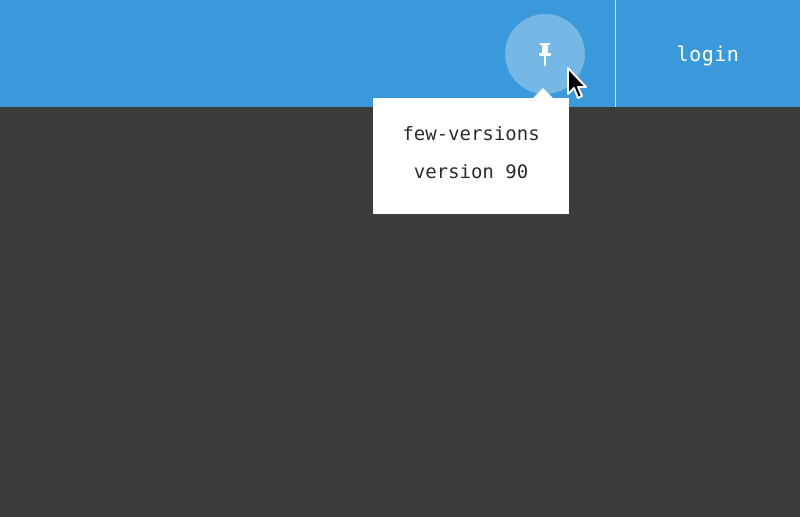 This screenshot has height=517, width=800. Describe the element at coordinates (471, 156) in the screenshot. I see `pin-tooltip: few-versions version 90` at that location.